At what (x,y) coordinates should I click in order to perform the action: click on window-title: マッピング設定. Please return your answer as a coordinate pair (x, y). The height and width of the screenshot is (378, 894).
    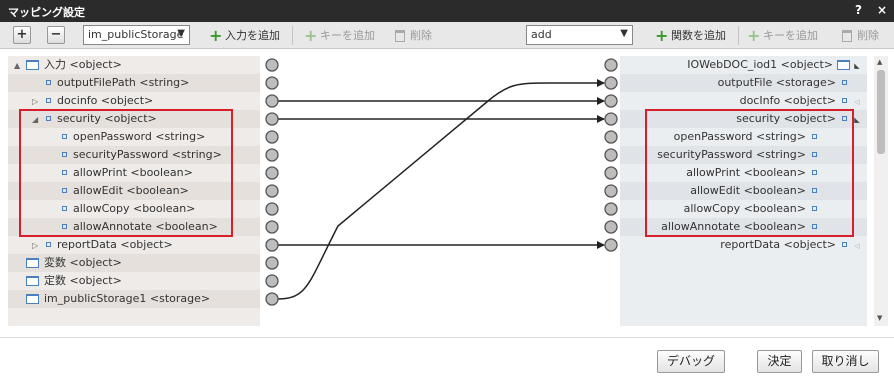
    Looking at the image, I should click on (46, 12).